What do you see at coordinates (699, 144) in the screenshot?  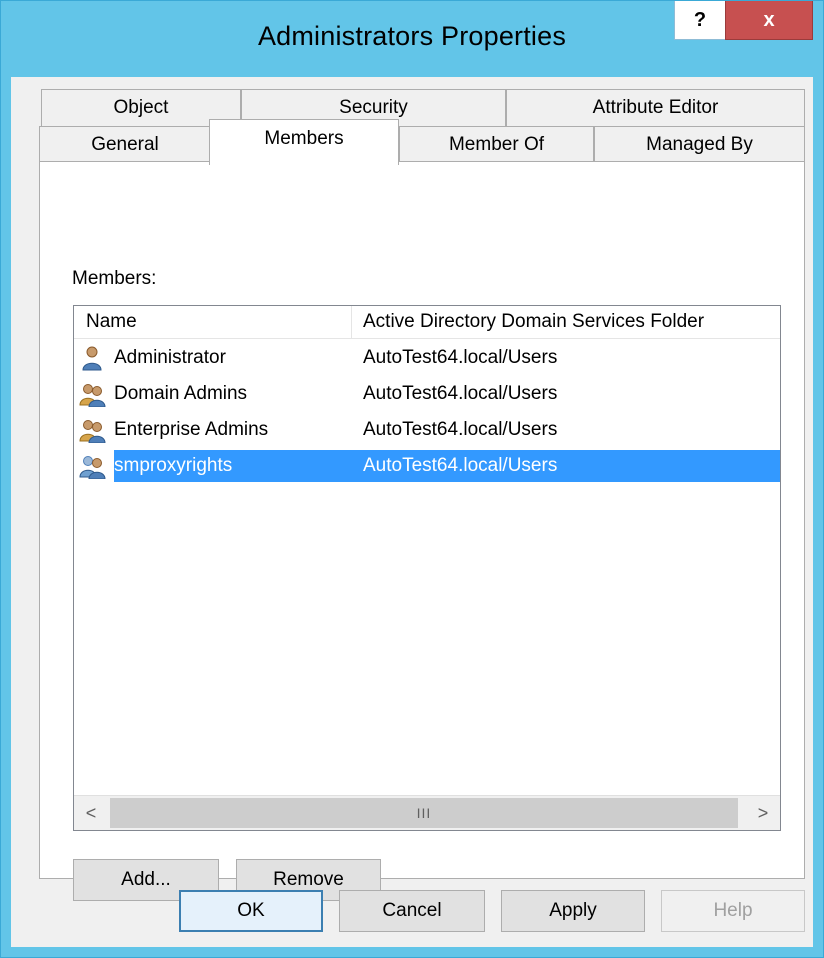 I see `tab-managed-by: Managed By` at bounding box center [699, 144].